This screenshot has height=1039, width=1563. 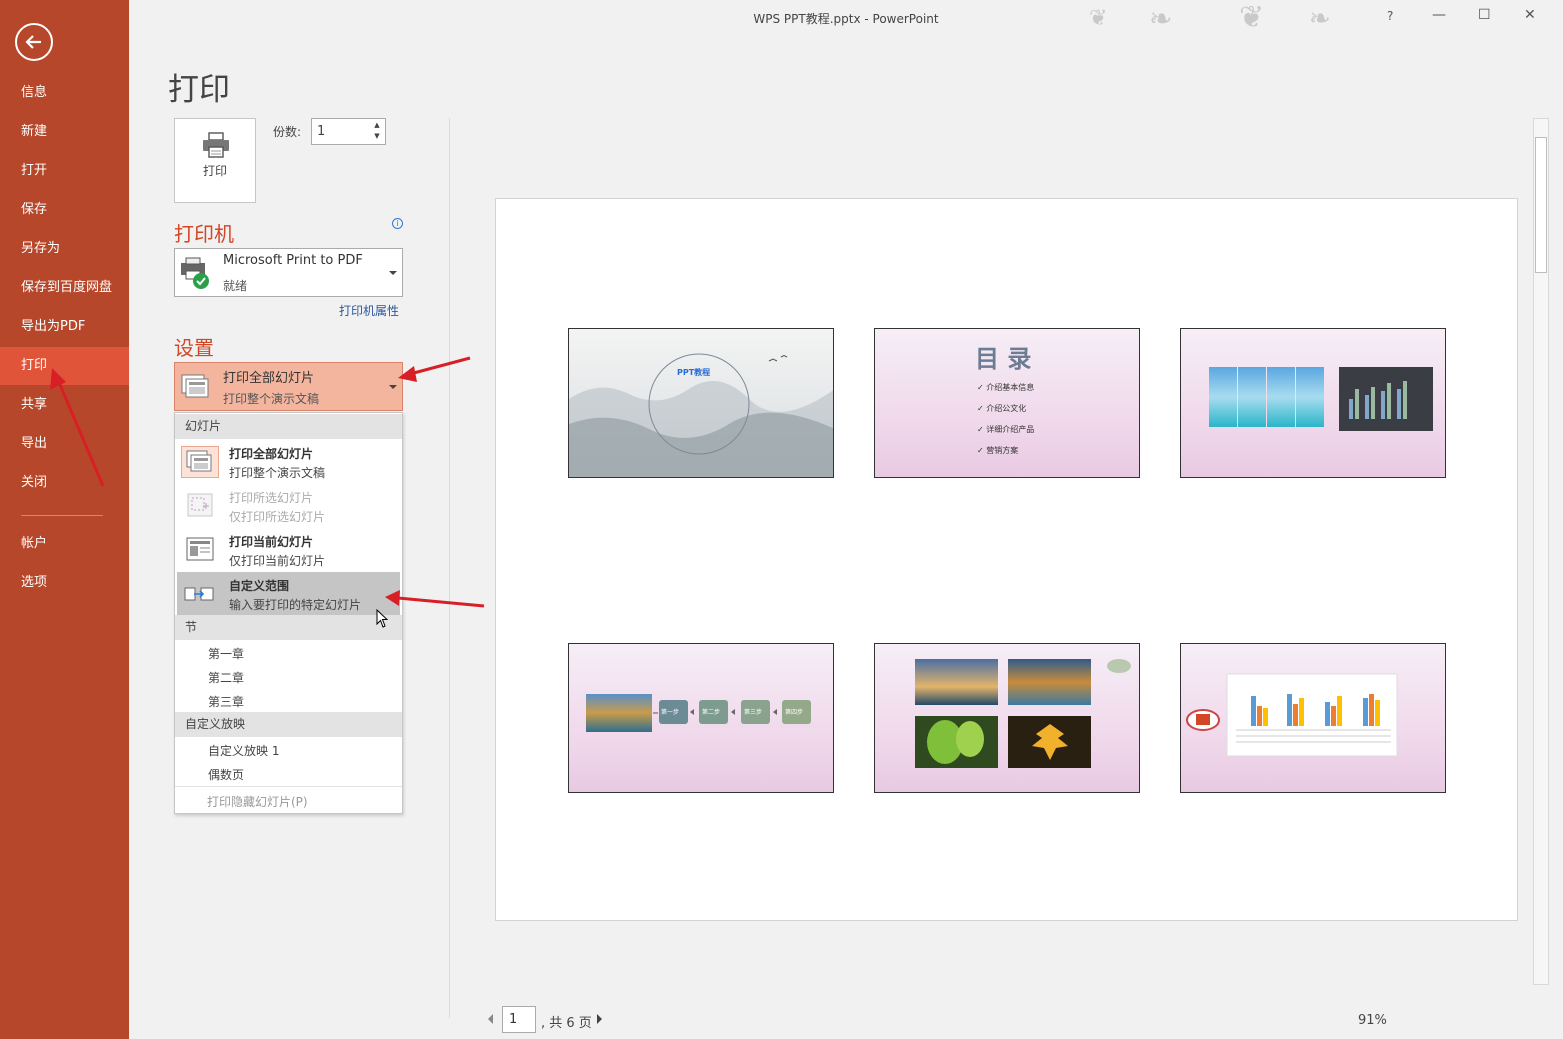 I want to click on option-title: 打印所选幻灯片, so click(x=271, y=498).